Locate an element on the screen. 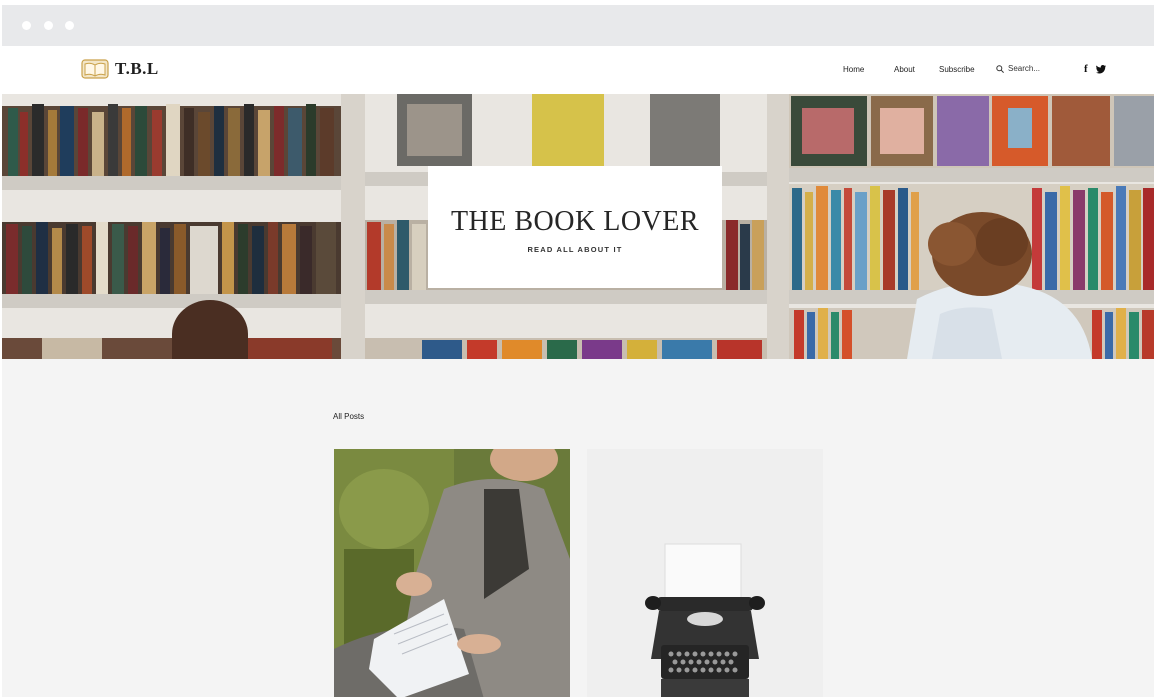 This screenshot has height=697, width=1158. facebook-icon: f is located at coordinates (1086, 69).